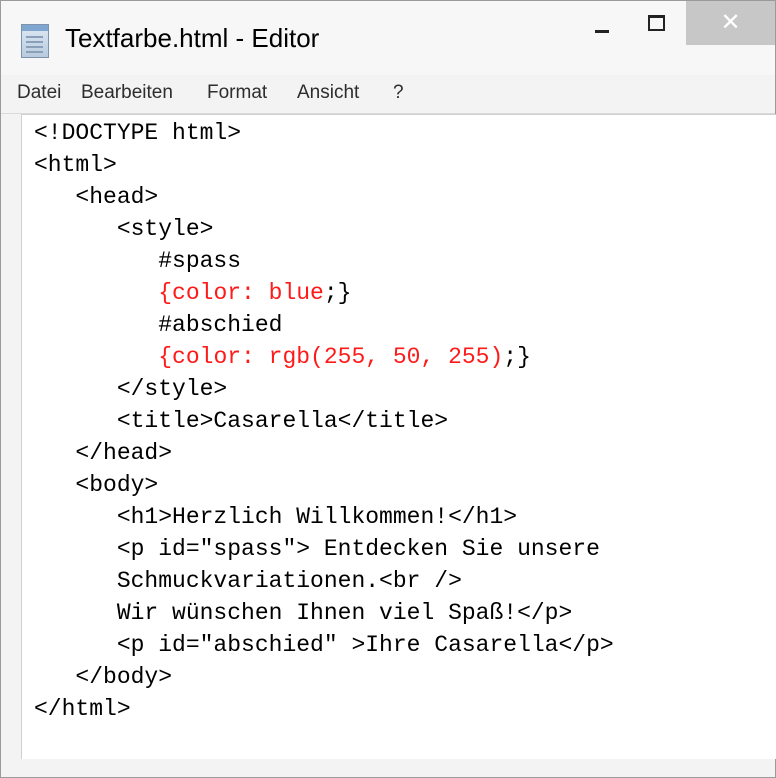 The image size is (776, 778). What do you see at coordinates (602, 31) in the screenshot?
I see `minimize-icon` at bounding box center [602, 31].